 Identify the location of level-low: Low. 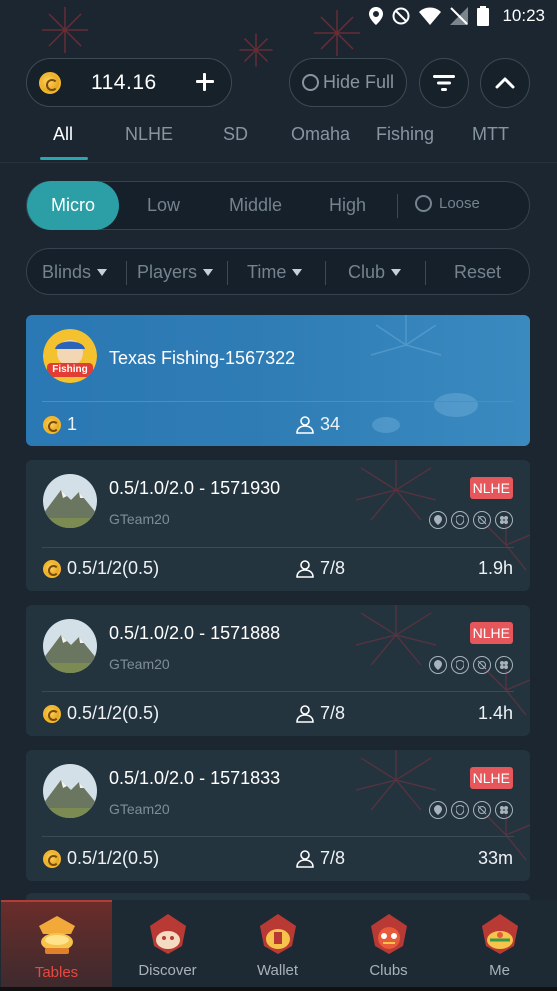
(163, 205).